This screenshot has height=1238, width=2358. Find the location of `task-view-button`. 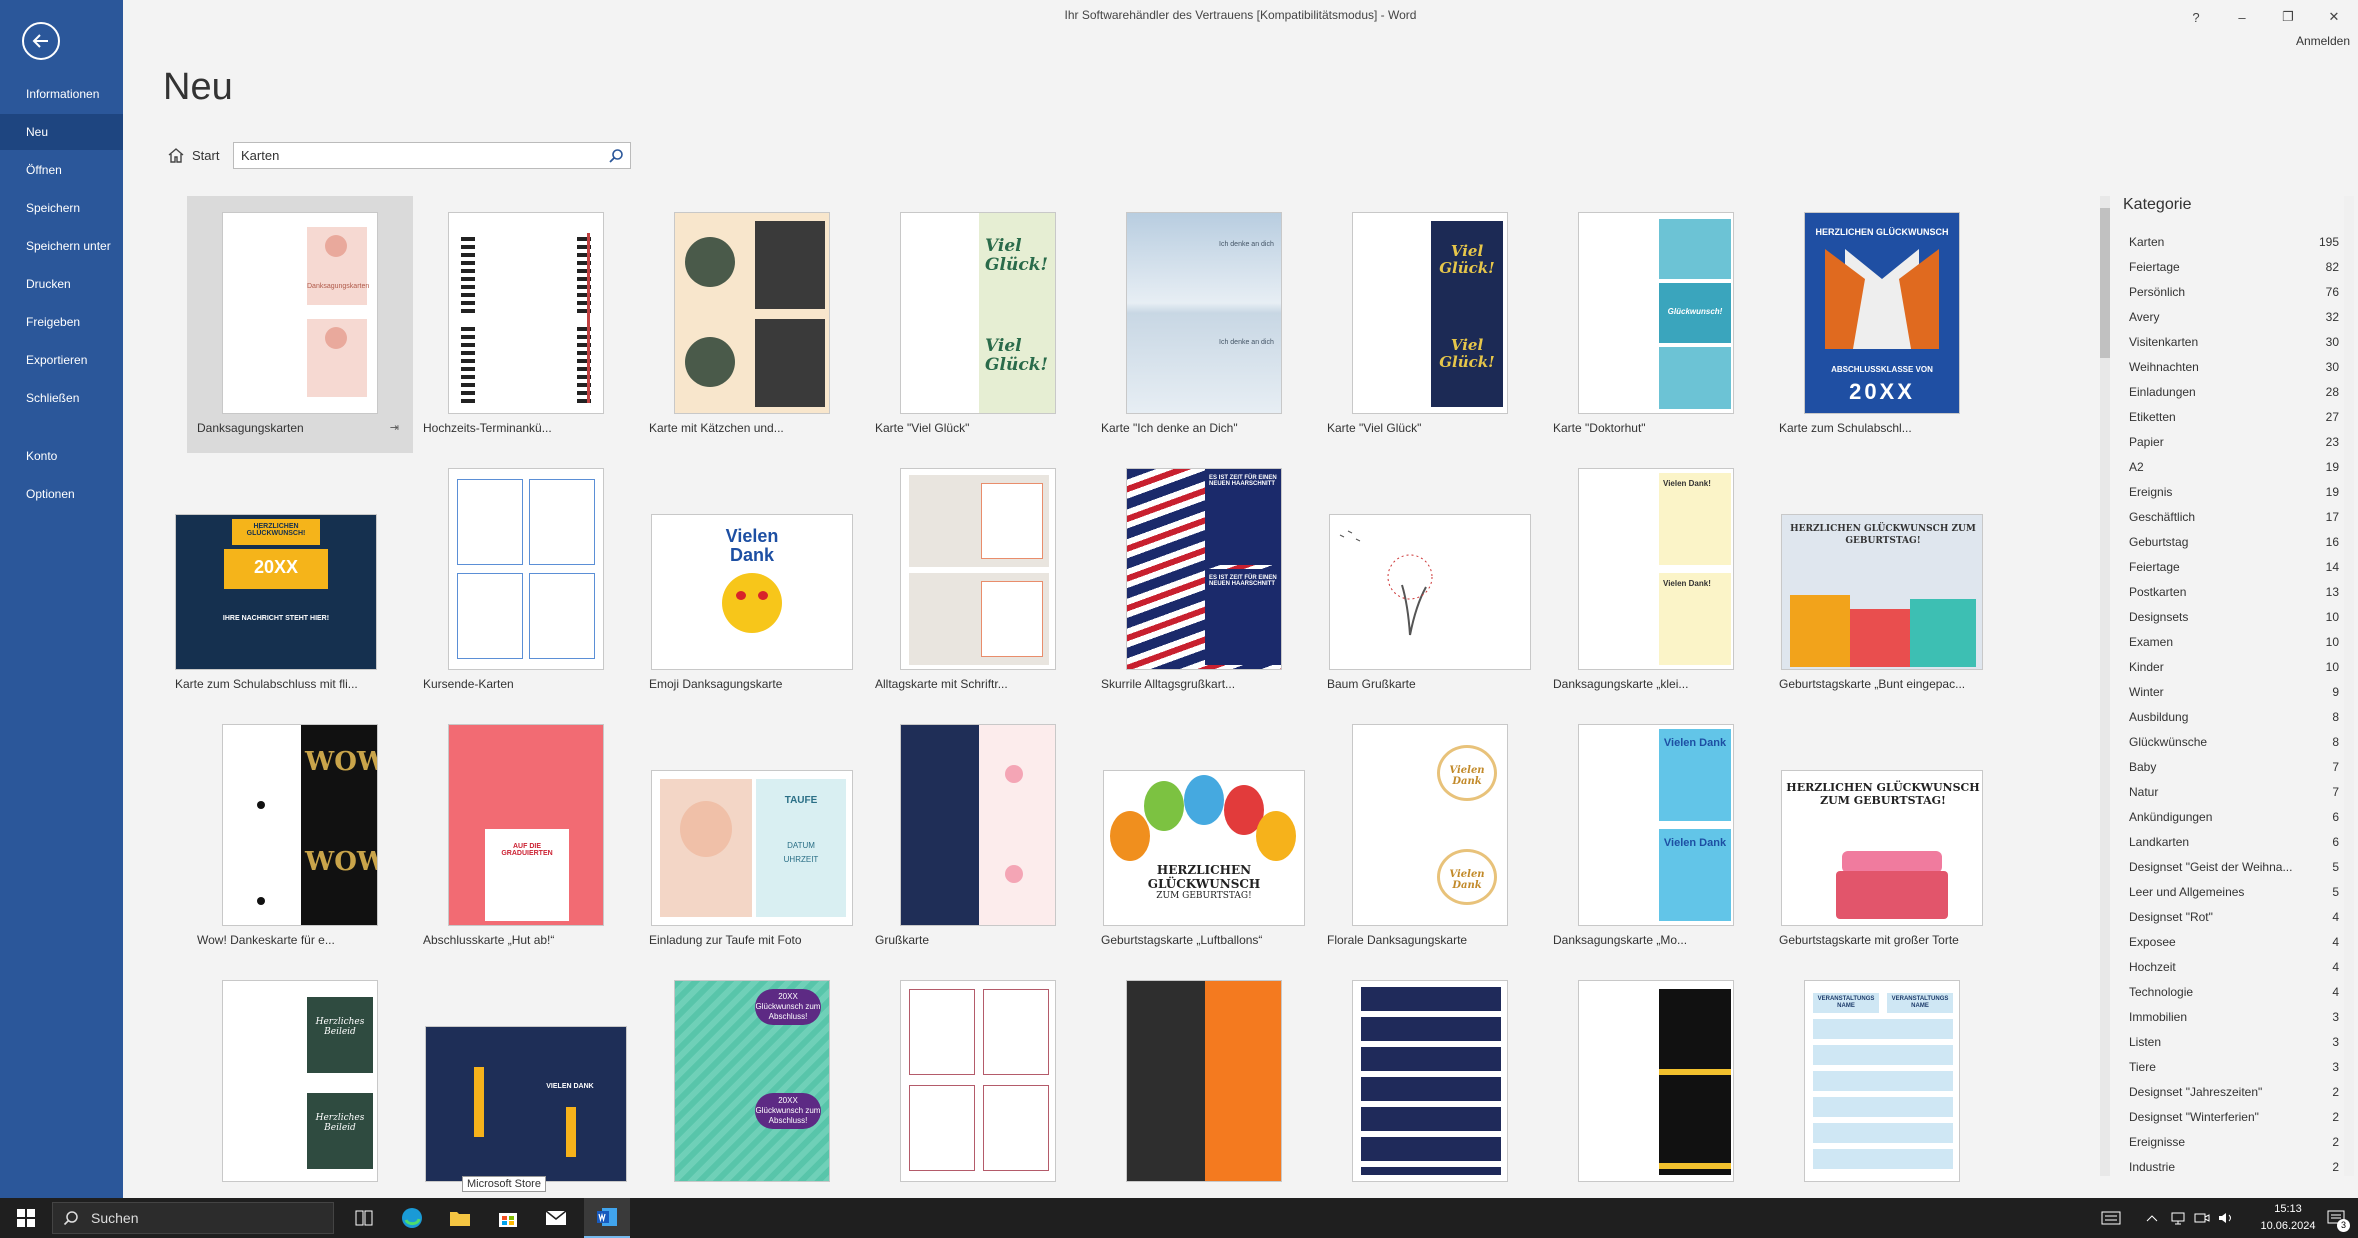

task-view-button is located at coordinates (364, 1218).